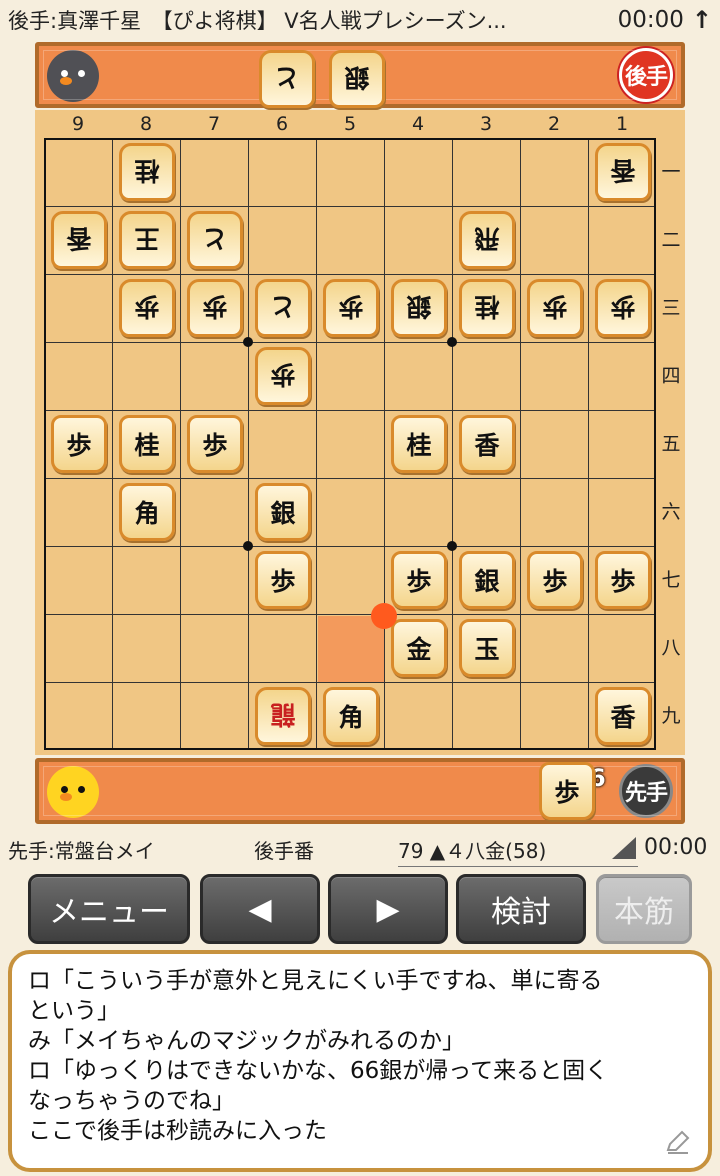 This screenshot has height=1176, width=720. Describe the element at coordinates (671, 376) in the screenshot. I see `rank-label: 四` at that location.